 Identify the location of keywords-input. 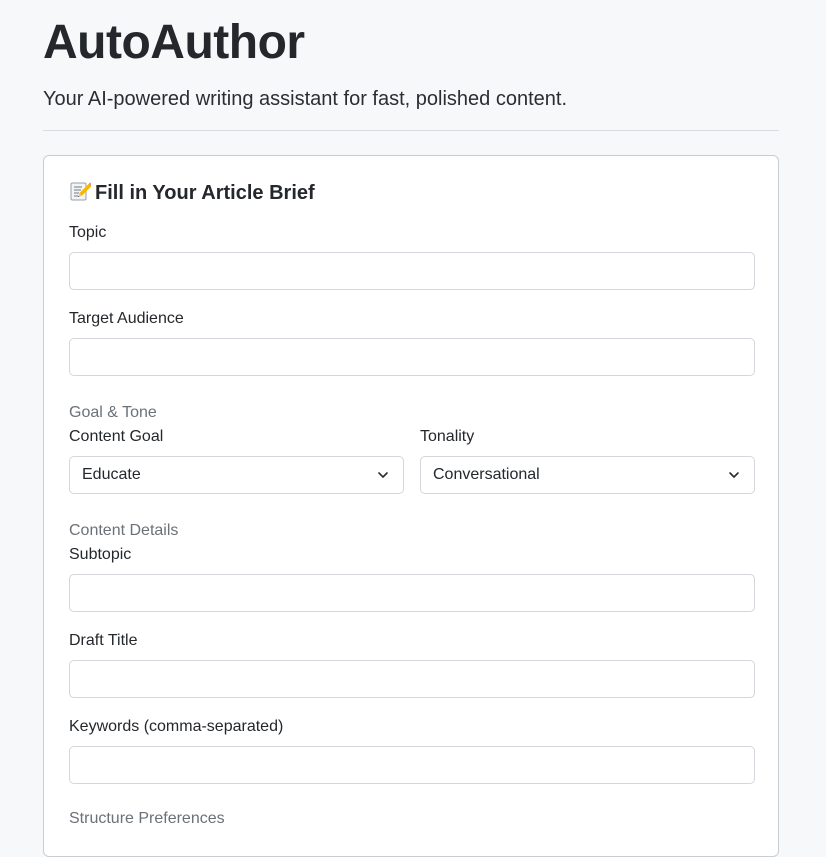
(412, 765).